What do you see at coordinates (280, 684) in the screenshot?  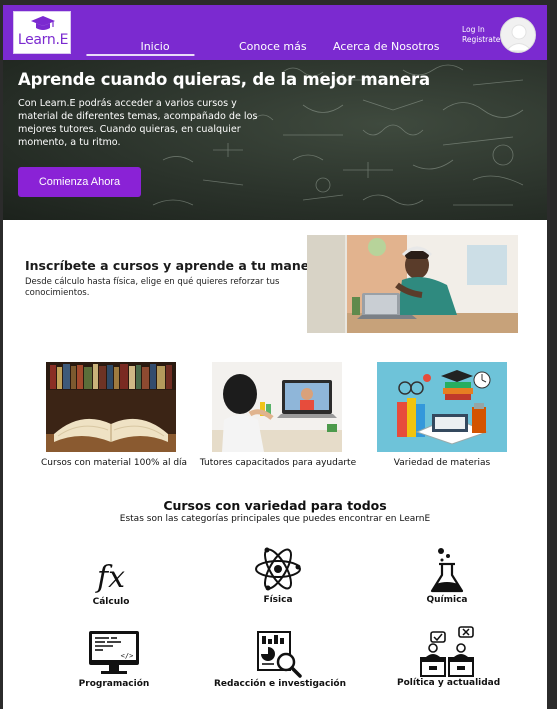 I see `category-label: Redacción e investigación` at bounding box center [280, 684].